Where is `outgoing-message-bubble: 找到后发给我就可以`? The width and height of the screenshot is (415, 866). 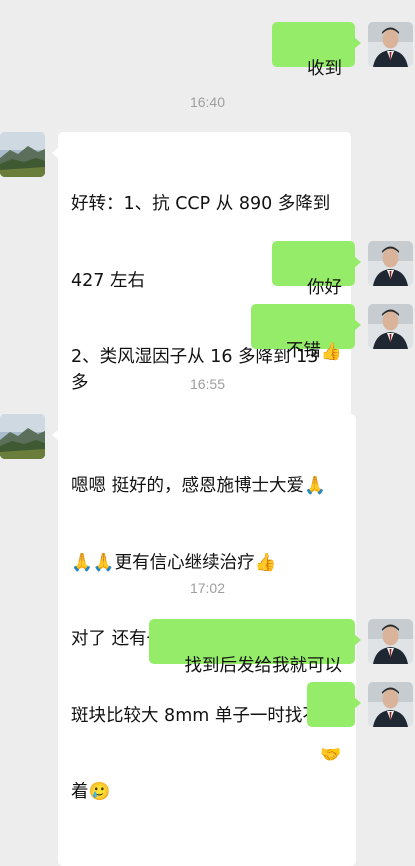
outgoing-message-bubble: 找到后发给我就可以 is located at coordinates (255, 647).